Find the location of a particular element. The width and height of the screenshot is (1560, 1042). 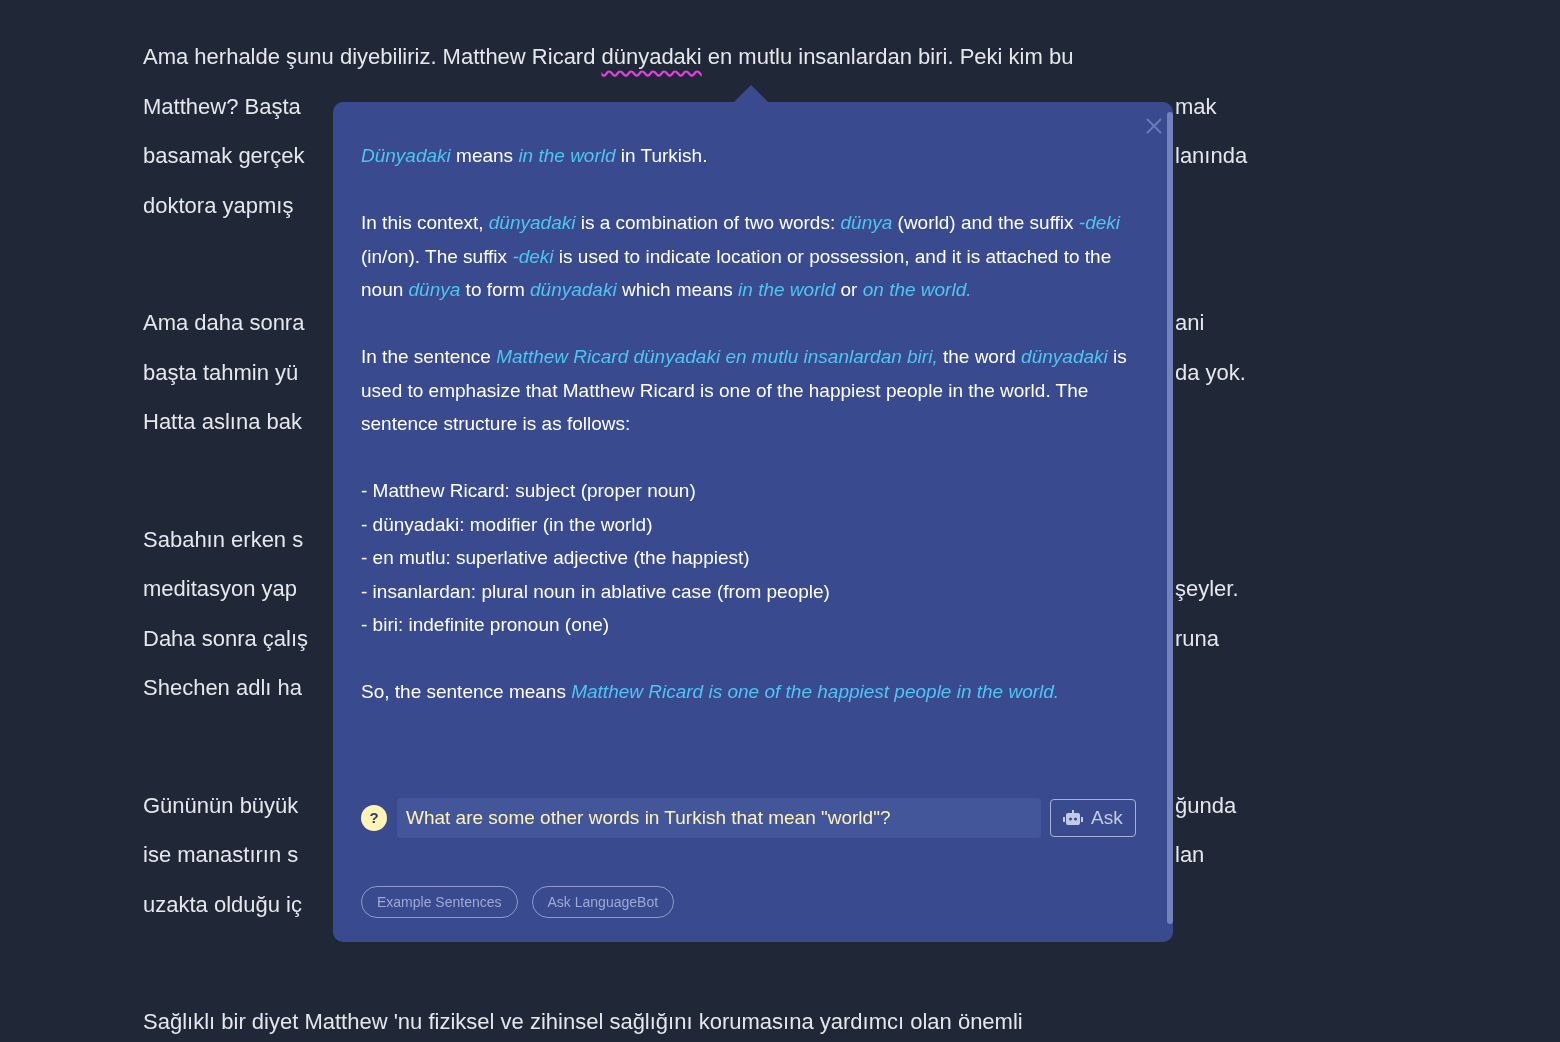

paragraph-text: runa is located at coordinates (1197, 638).